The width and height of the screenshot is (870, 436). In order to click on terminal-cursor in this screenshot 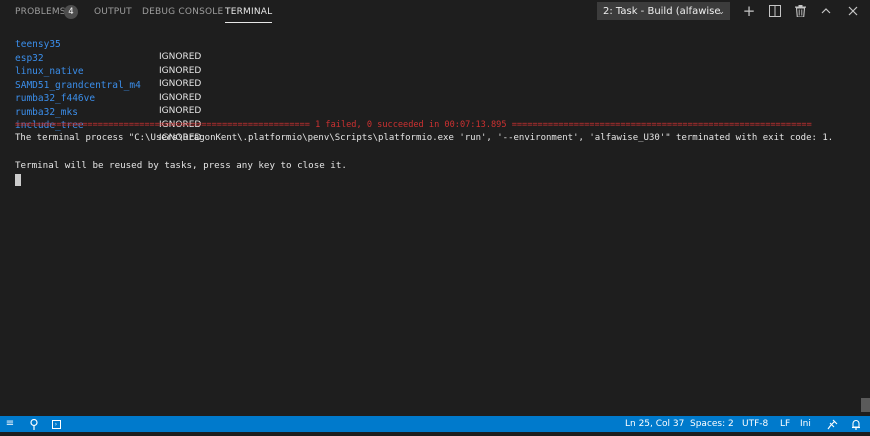, I will do `click(18, 180)`.